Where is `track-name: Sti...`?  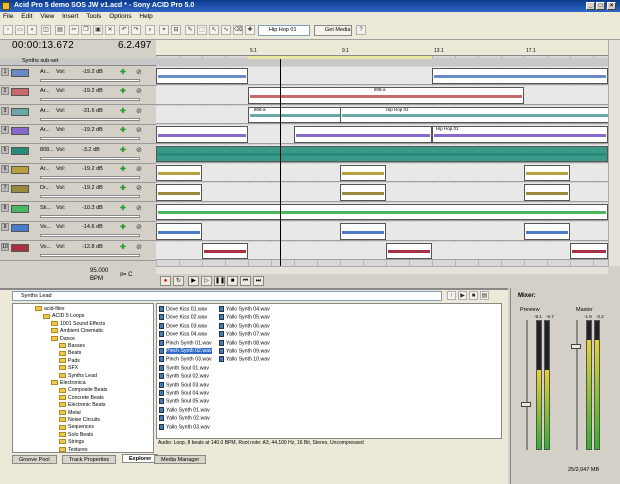 track-name: Sti... is located at coordinates (45, 208).